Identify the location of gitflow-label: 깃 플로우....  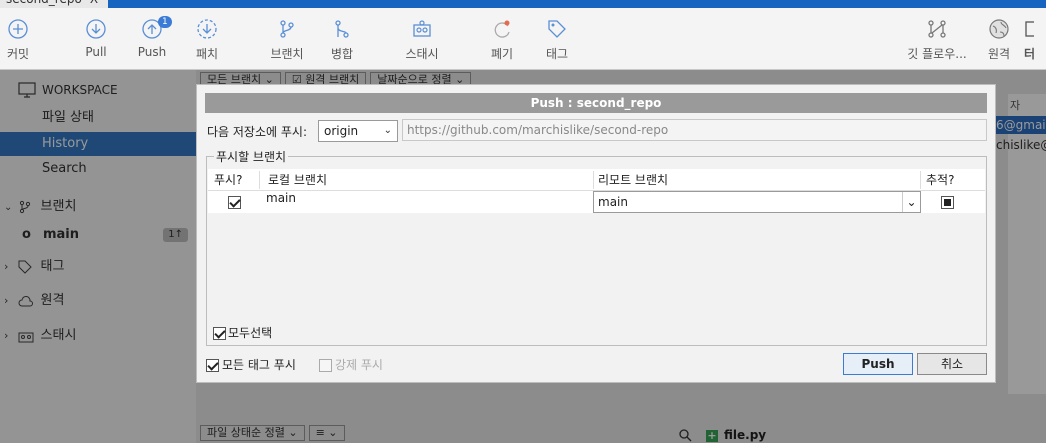
(937, 54).